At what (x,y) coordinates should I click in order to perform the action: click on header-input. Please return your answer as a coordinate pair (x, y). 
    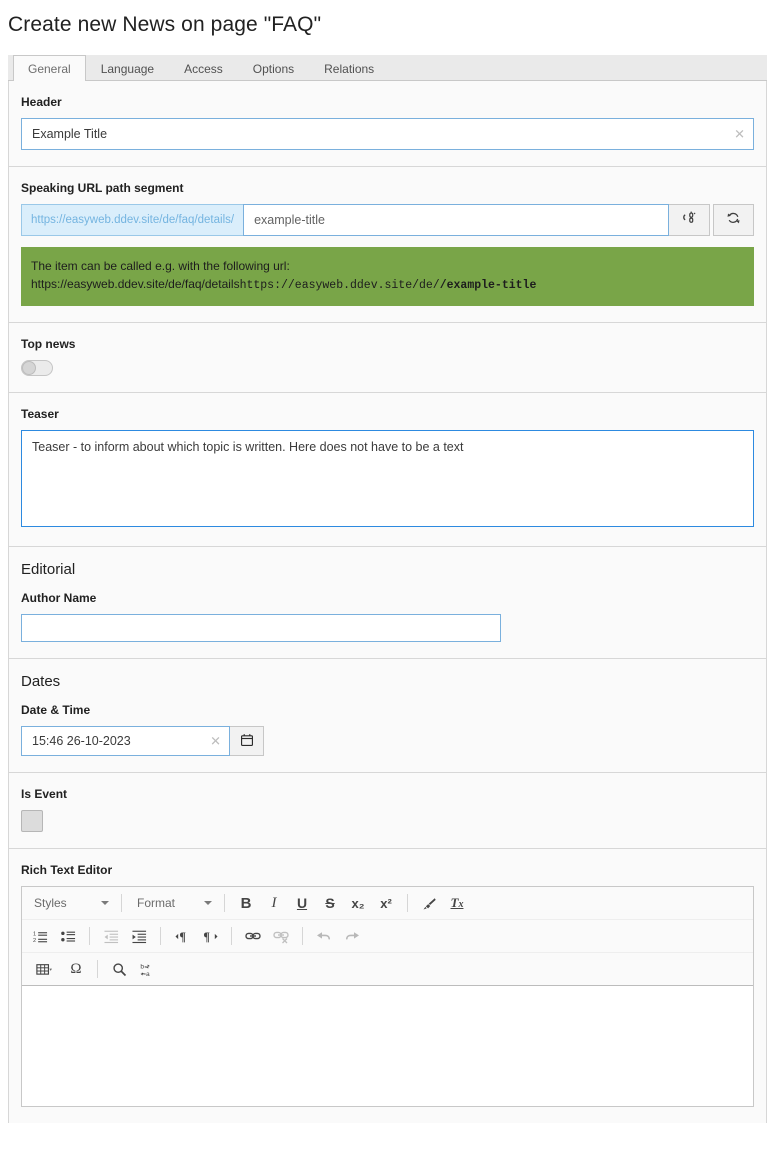
    Looking at the image, I should click on (387, 134).